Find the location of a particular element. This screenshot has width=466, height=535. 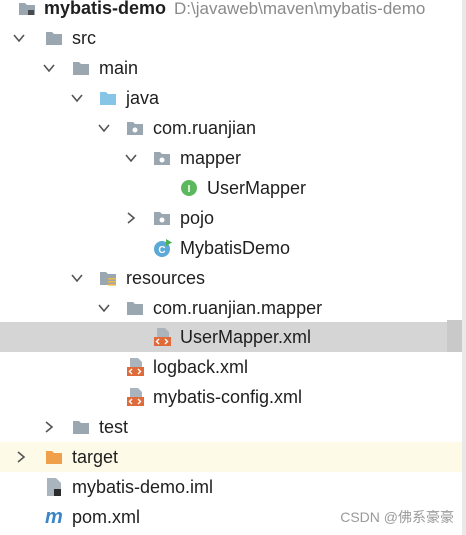

class-icon-letter: C is located at coordinates (161, 250).